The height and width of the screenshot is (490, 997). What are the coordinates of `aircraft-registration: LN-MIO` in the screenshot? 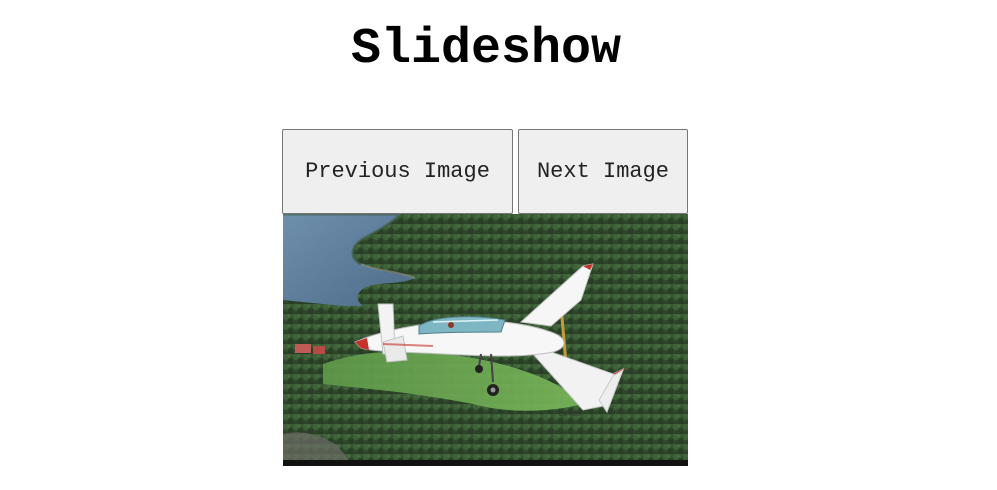 It's located at (570, 414).